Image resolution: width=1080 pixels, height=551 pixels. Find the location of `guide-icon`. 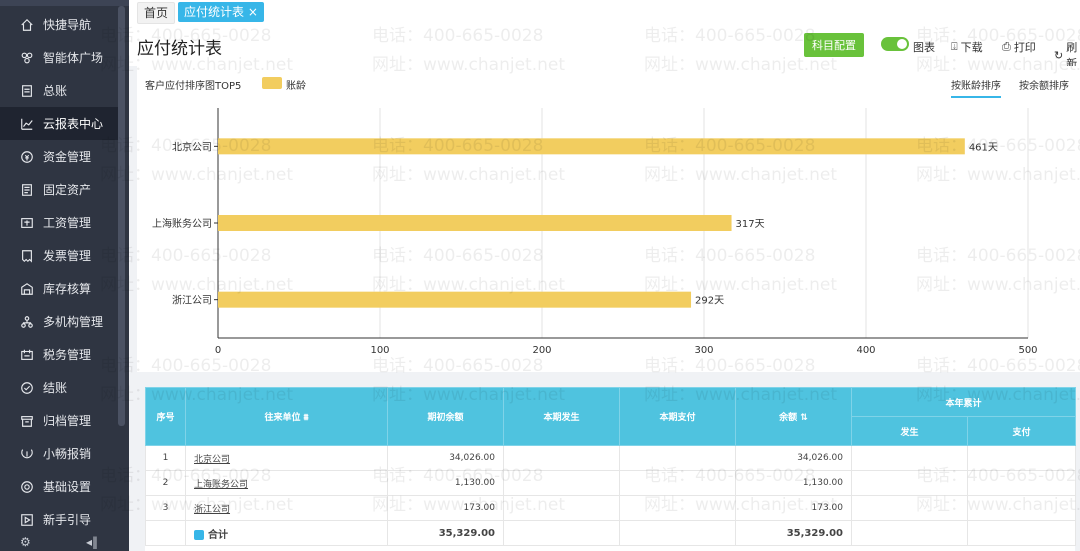

guide-icon is located at coordinates (27, 520).